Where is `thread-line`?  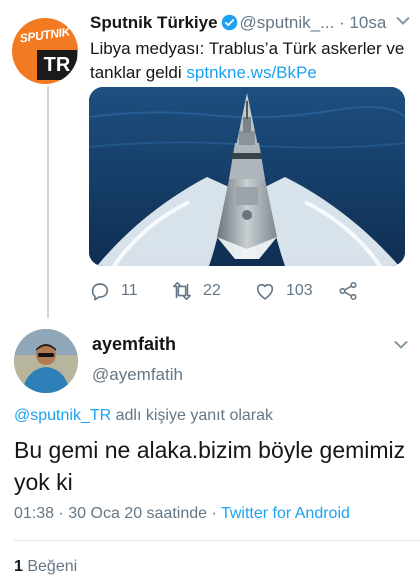 thread-line is located at coordinates (48, 202).